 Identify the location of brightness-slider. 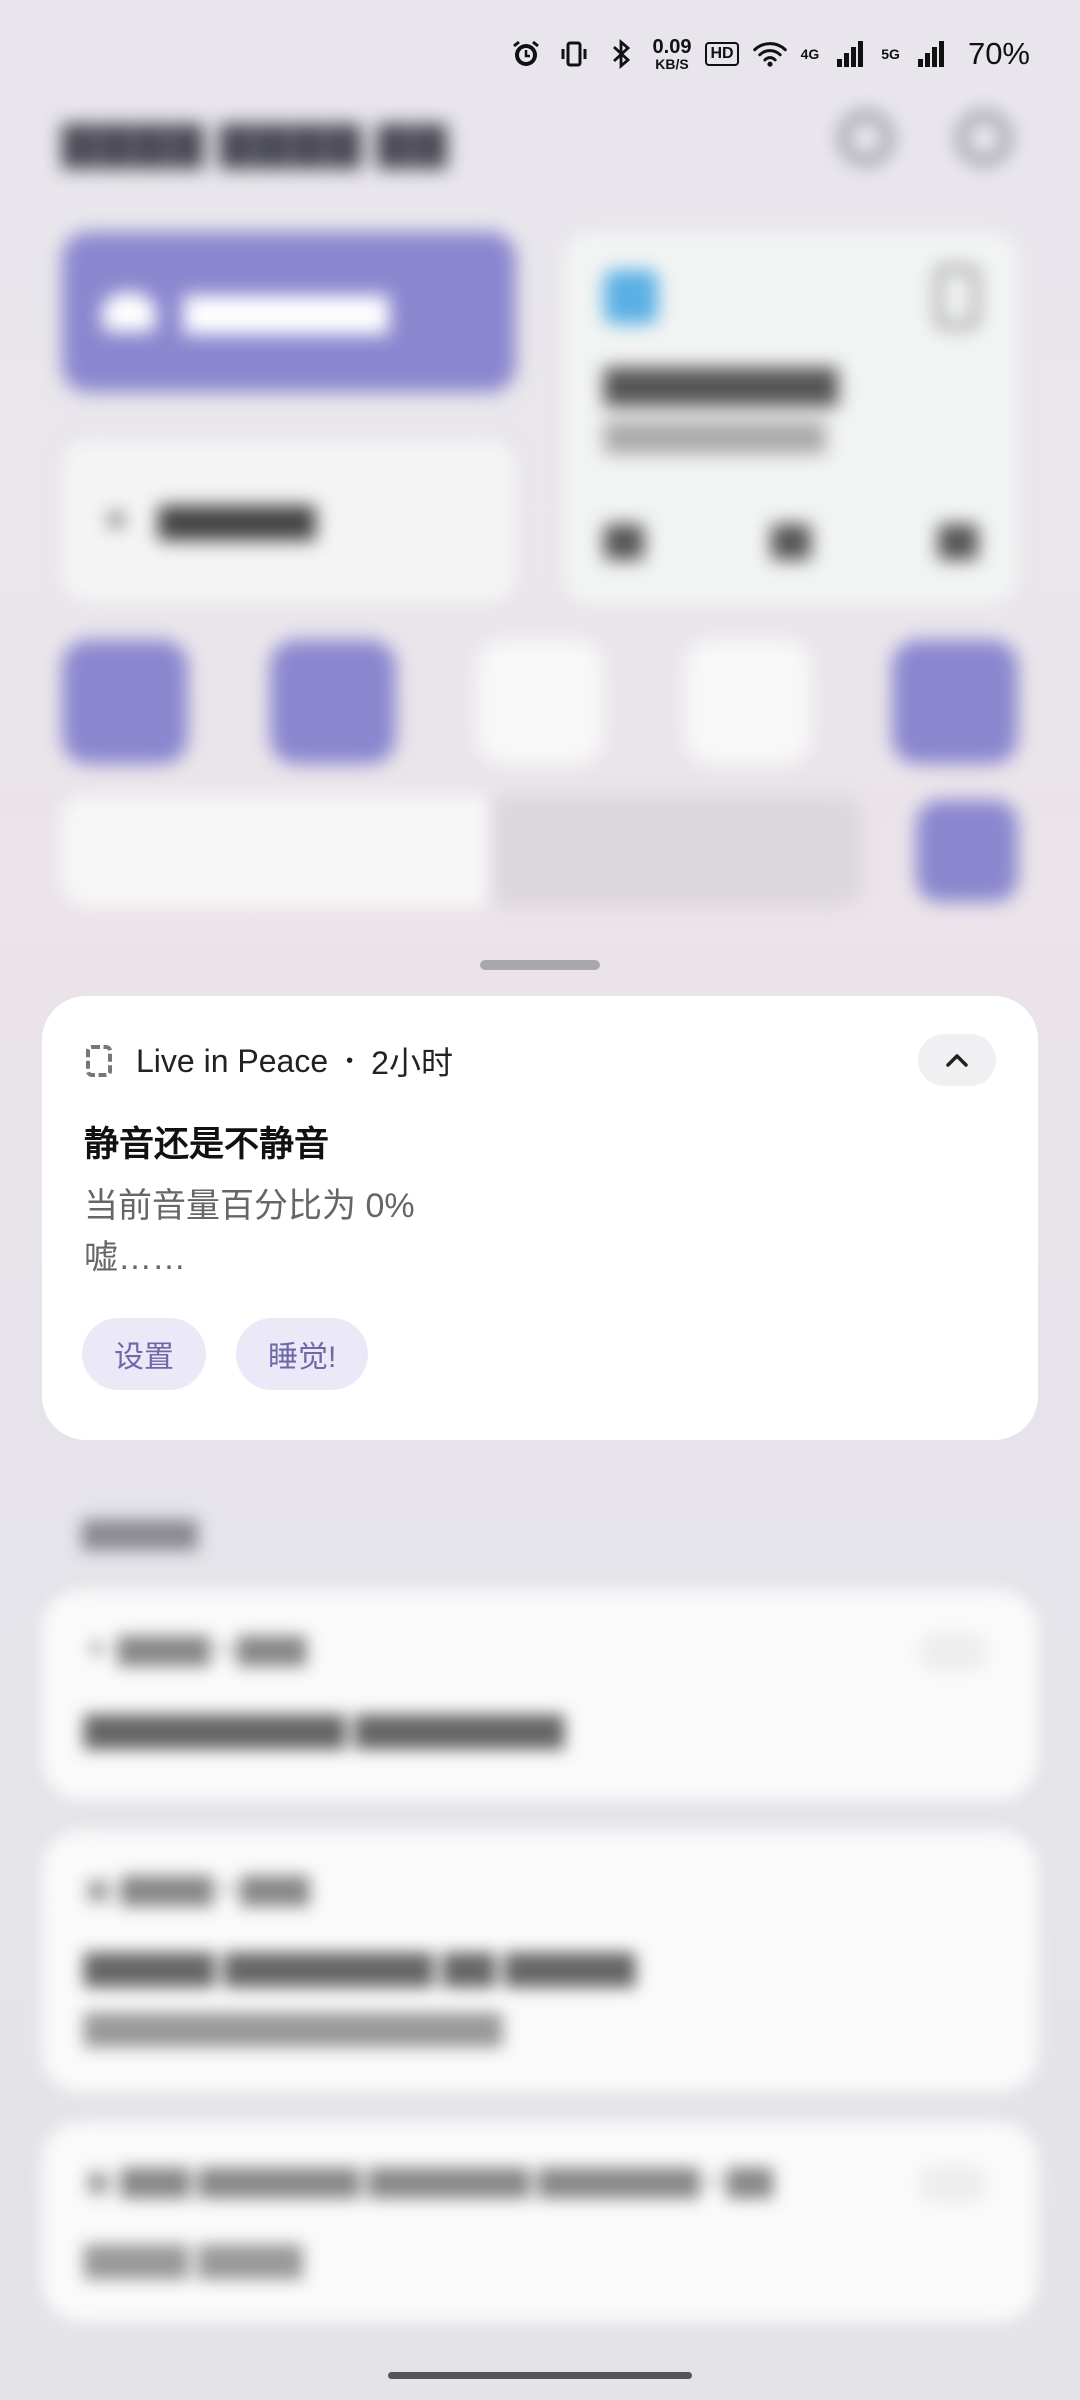
(462, 851).